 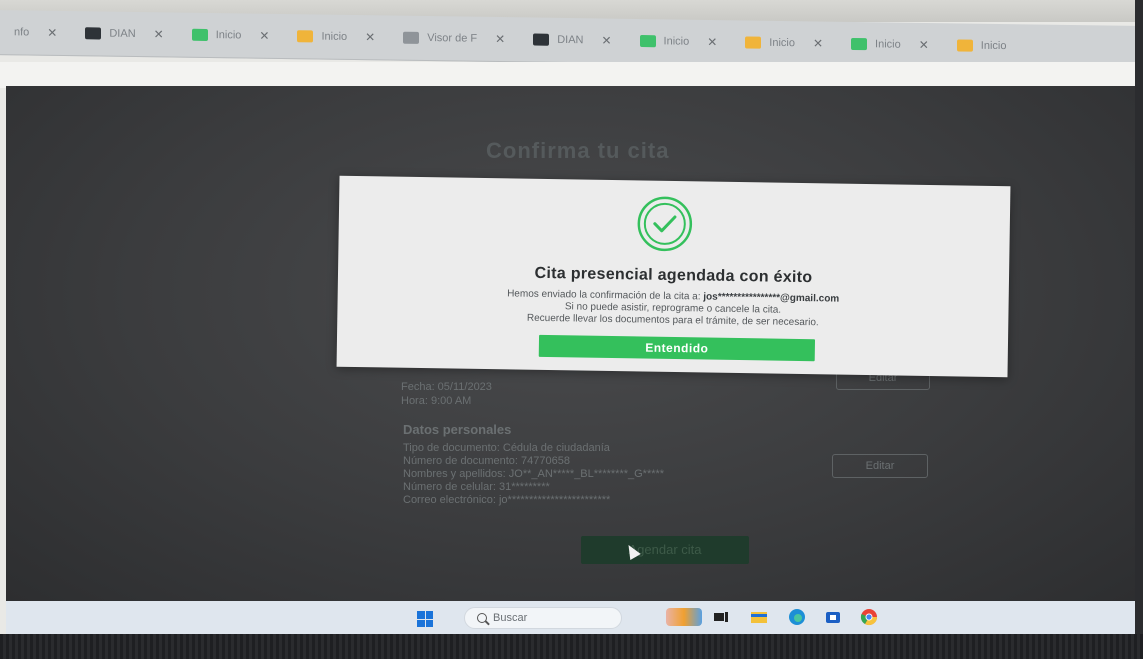 I want to click on phone-text: Número de celular: 31*********, so click(x=476, y=487).